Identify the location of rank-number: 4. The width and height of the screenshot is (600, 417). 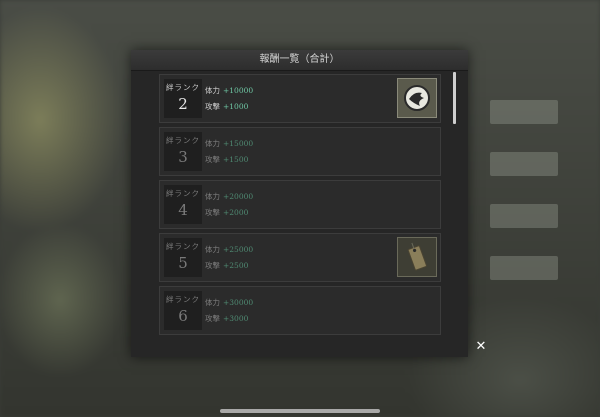
(183, 210).